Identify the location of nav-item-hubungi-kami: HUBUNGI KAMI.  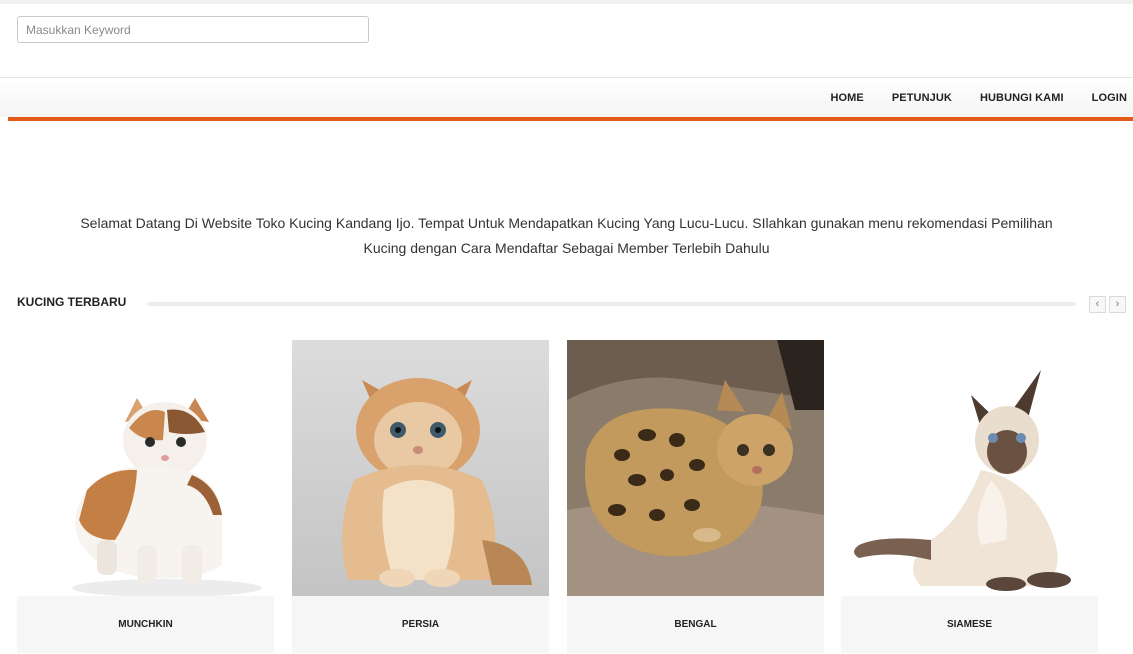
(1022, 98).